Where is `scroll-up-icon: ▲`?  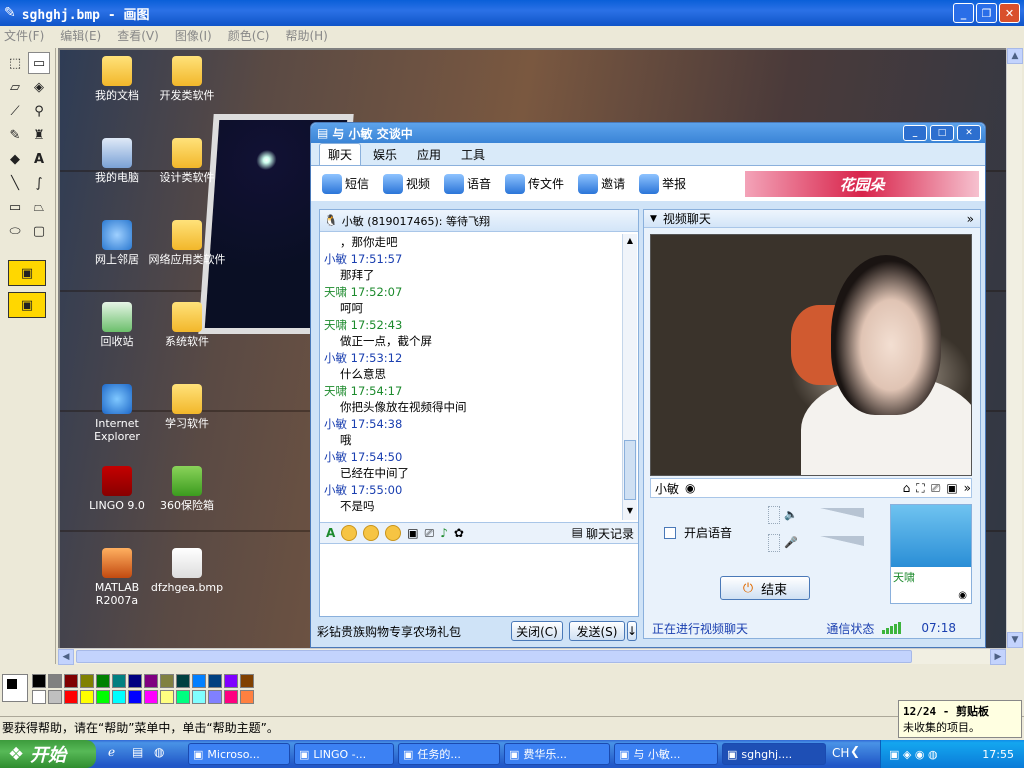 scroll-up-icon: ▲ is located at coordinates (1015, 56).